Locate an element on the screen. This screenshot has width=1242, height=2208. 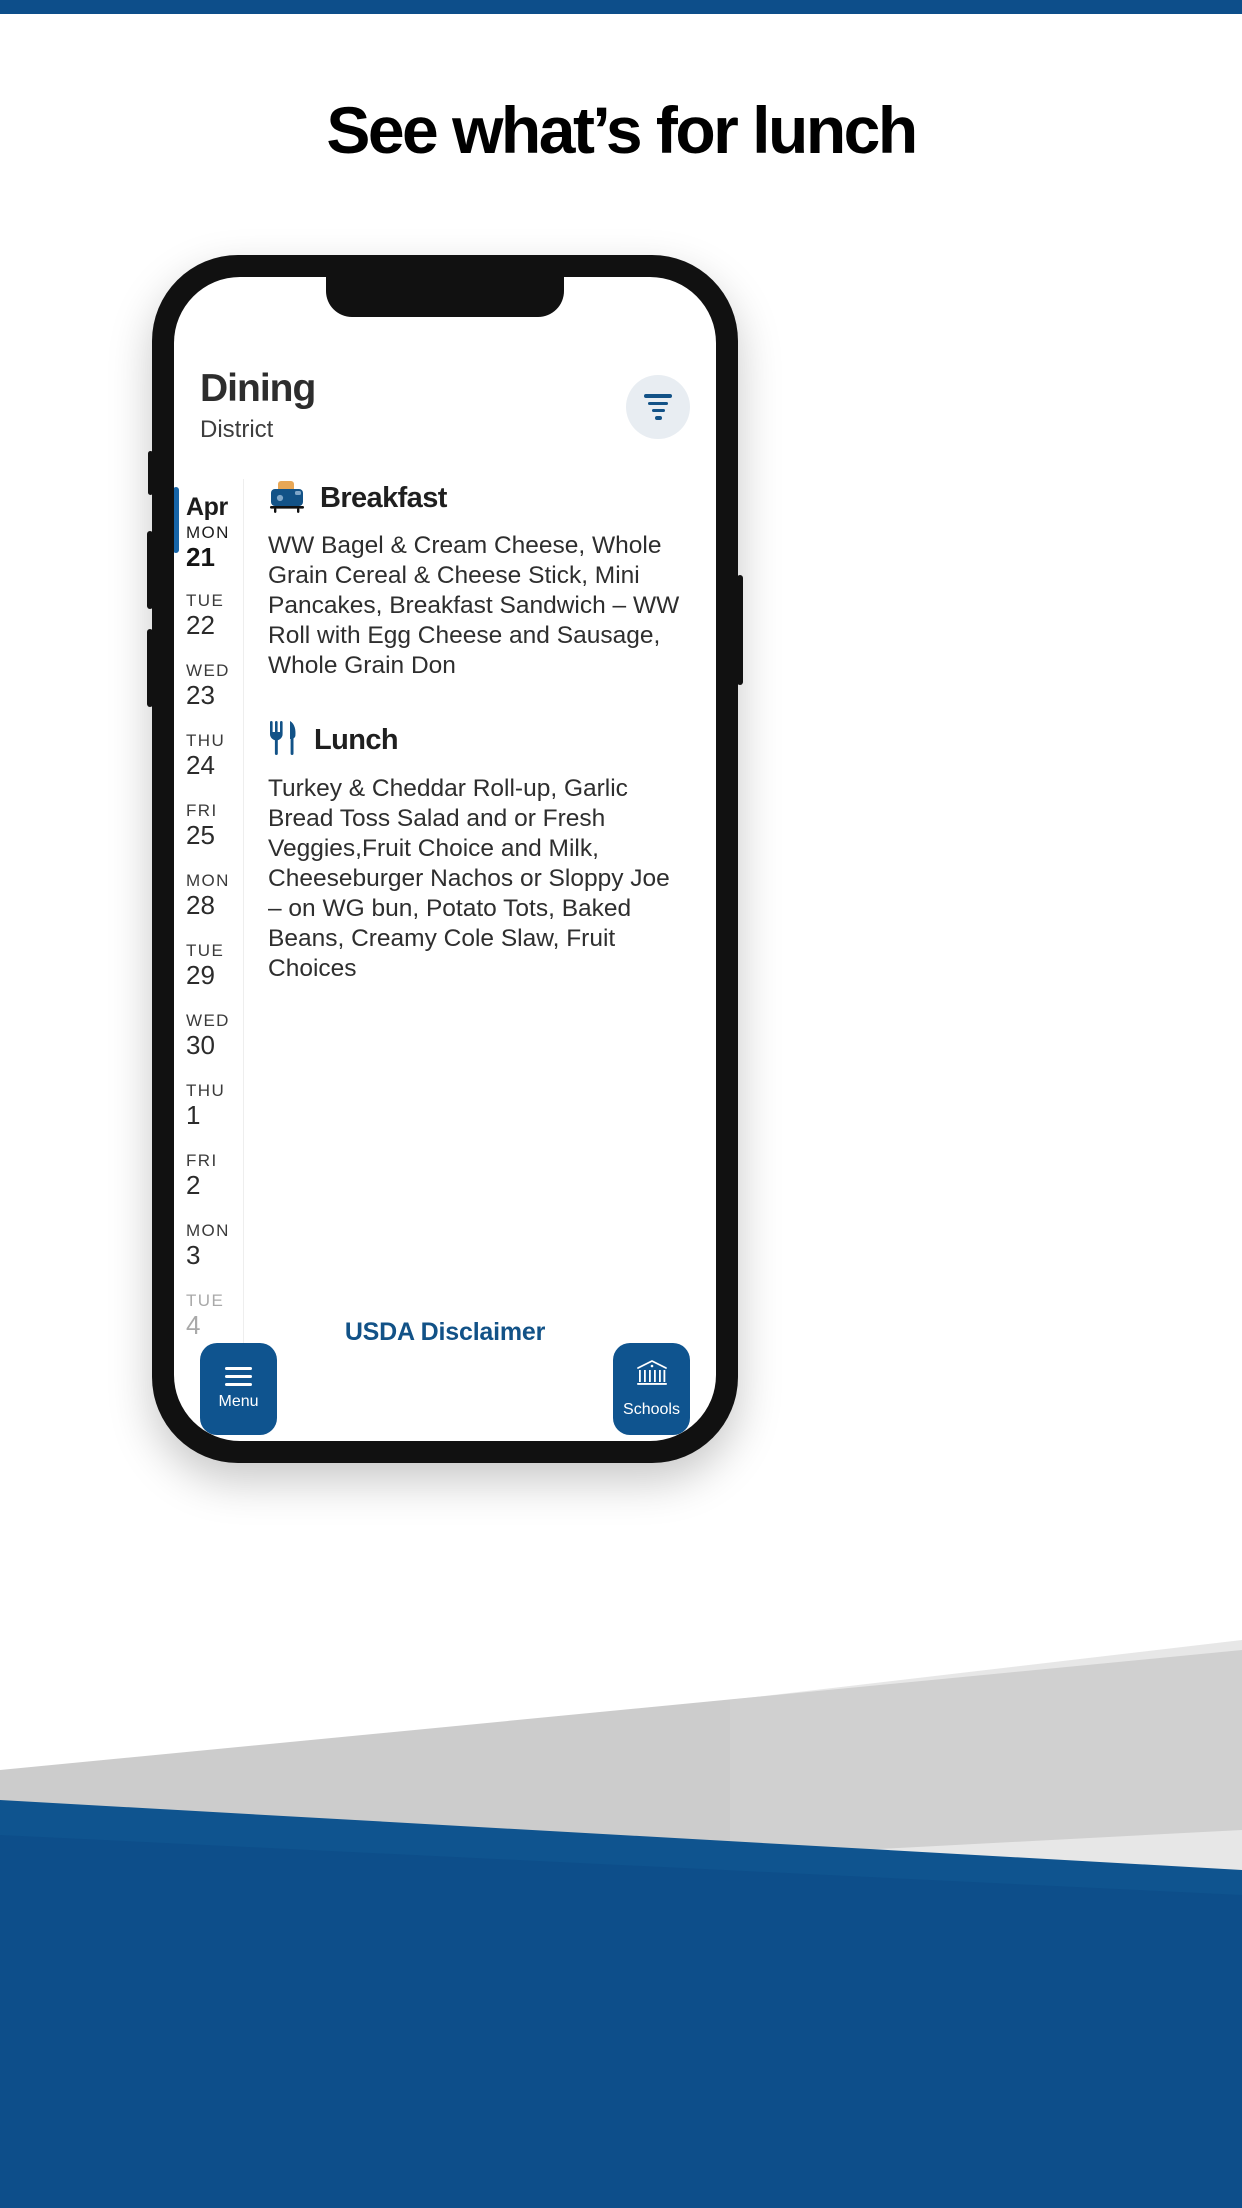
breakfast-heading: Breakfast is located at coordinates (479, 498).